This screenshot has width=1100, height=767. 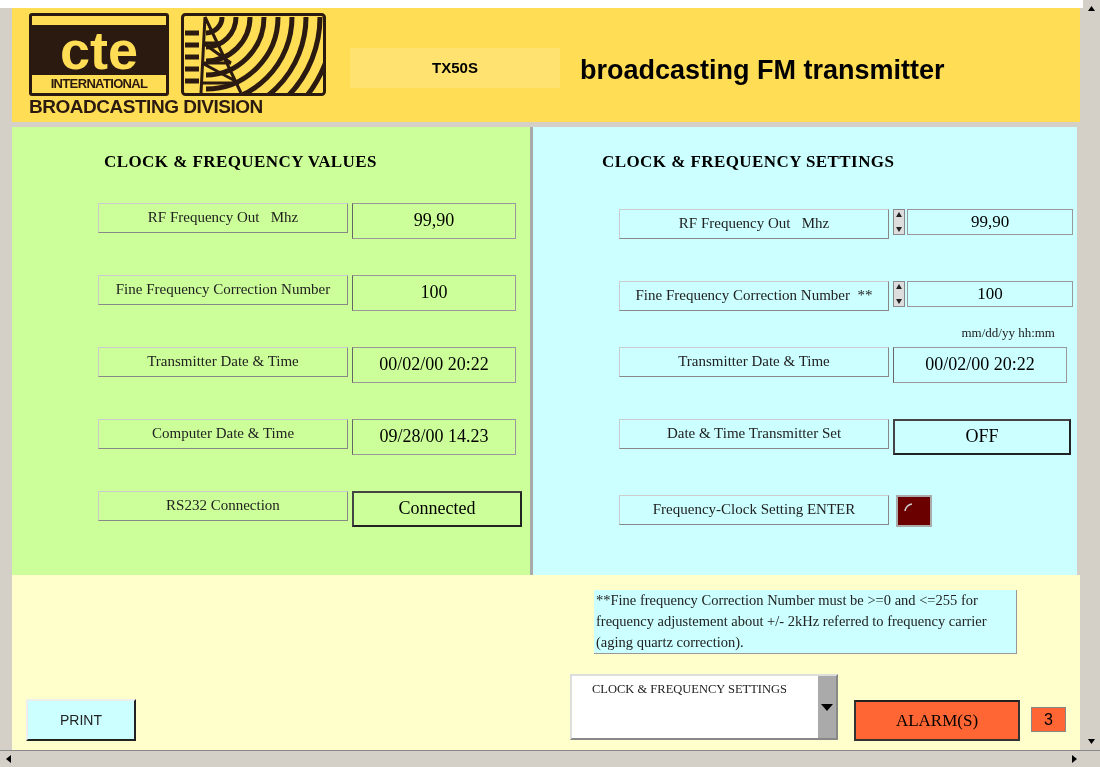 I want to click on app-title: broadcasting FM transmitter, so click(x=762, y=70).